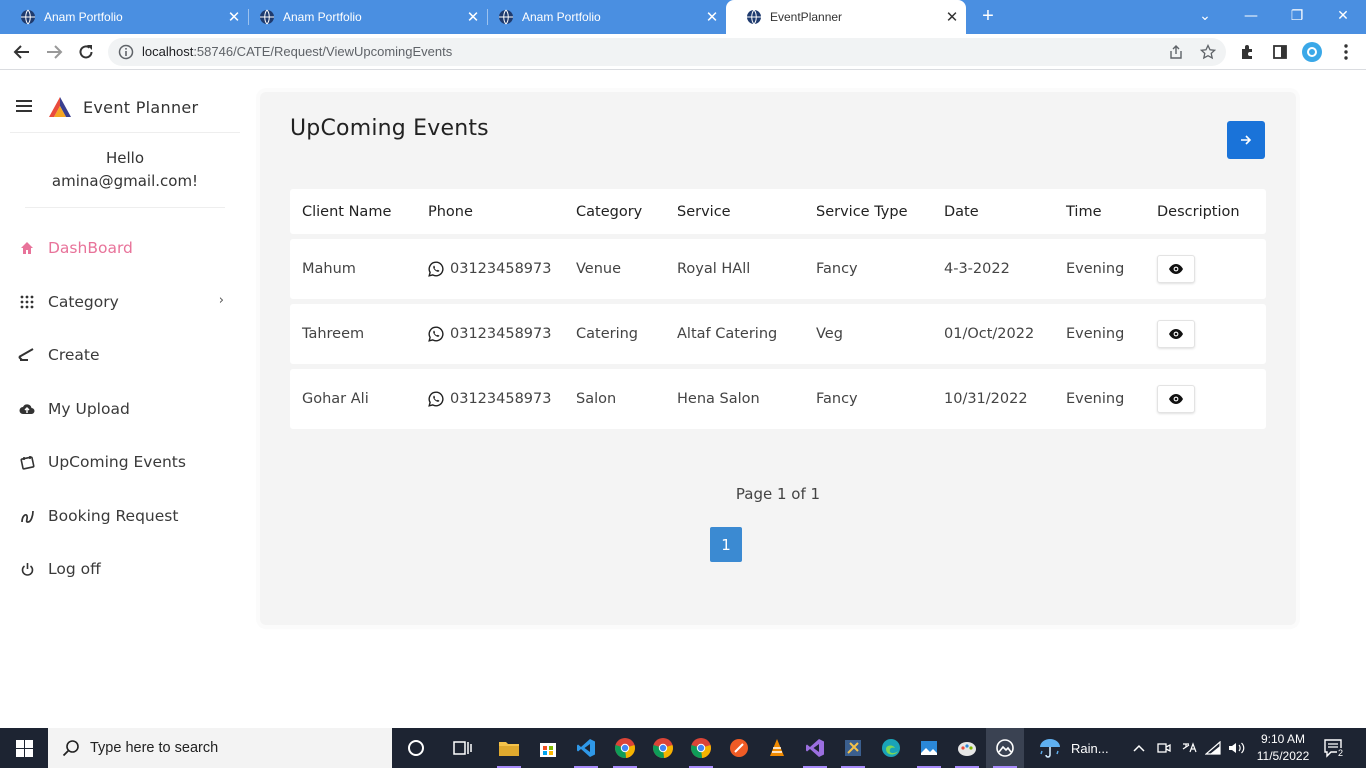 This screenshot has width=1366, height=768. Describe the element at coordinates (1213, 748) in the screenshot. I see `wifi-icon` at that location.